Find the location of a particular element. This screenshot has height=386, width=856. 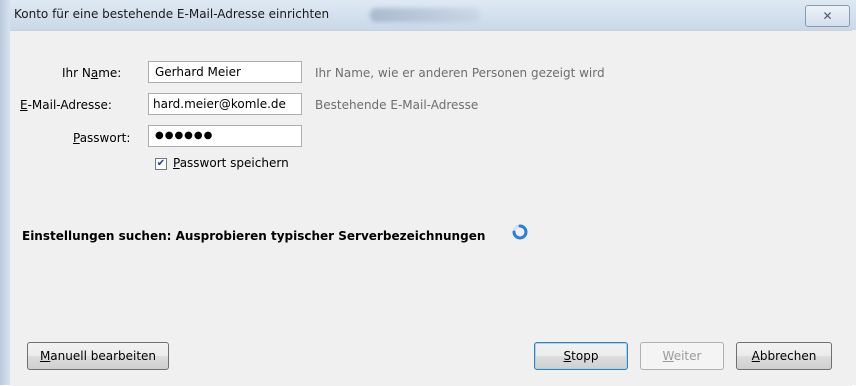

remember-password-checkbox: ✔ is located at coordinates (161, 164).